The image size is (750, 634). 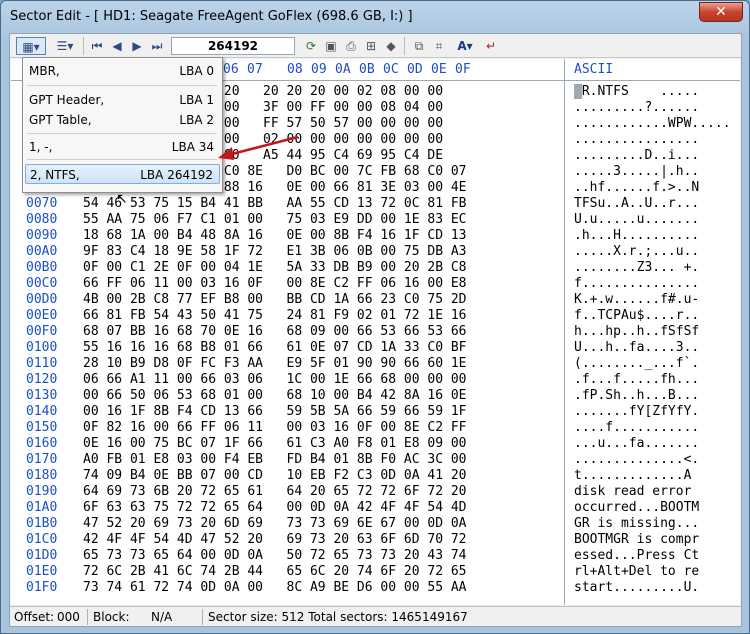 What do you see at coordinates (636, 540) in the screenshot?
I see `row-ascii: BOOTMGR is compr` at bounding box center [636, 540].